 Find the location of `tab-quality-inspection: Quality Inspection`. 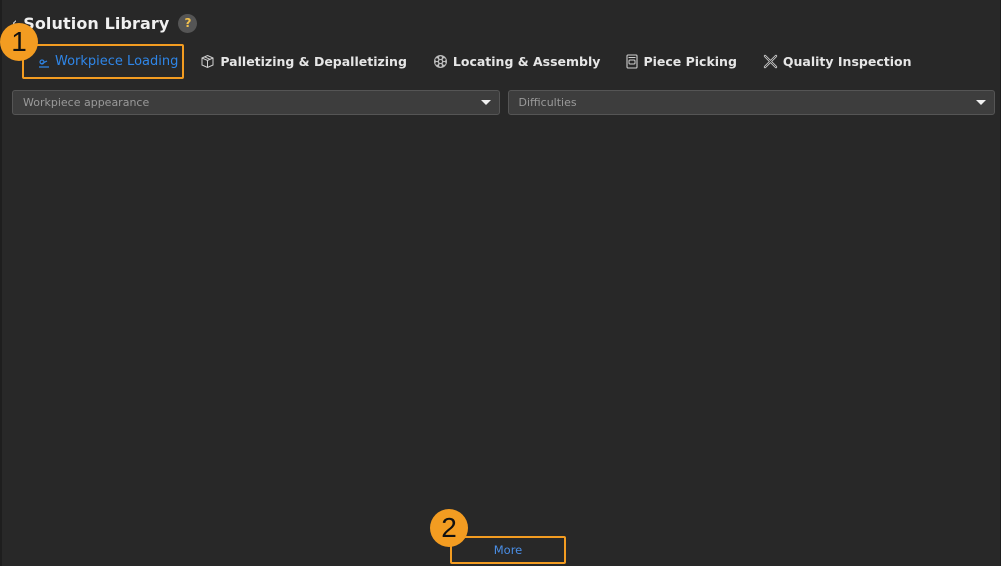

tab-quality-inspection: Quality Inspection is located at coordinates (837, 61).